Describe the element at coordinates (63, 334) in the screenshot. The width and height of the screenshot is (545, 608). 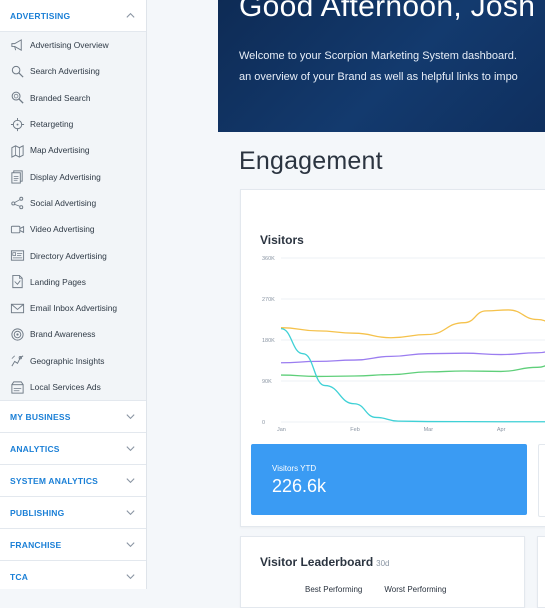
I see `sidebar-item-label: Brand Awareness` at that location.